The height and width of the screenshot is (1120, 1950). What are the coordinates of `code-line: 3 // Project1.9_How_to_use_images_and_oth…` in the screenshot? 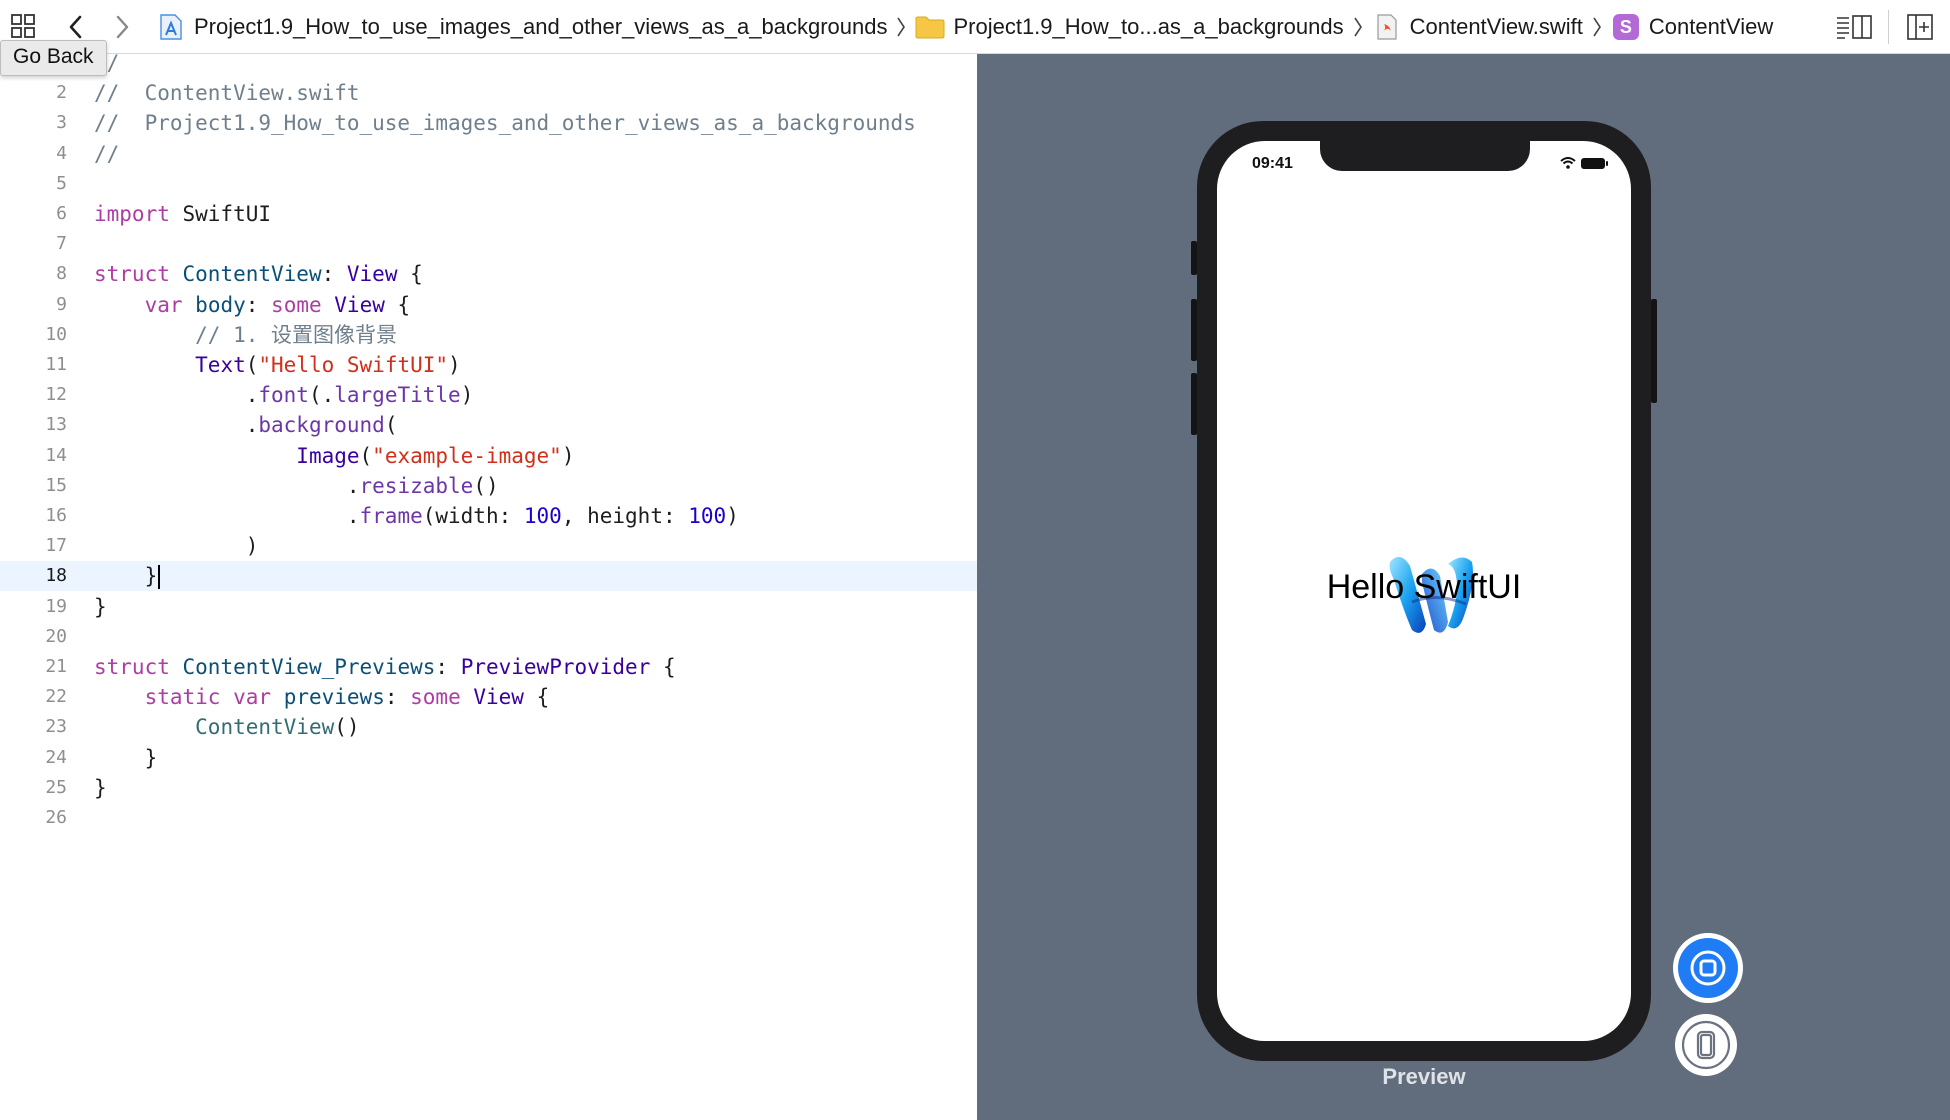 It's located at (488, 123).